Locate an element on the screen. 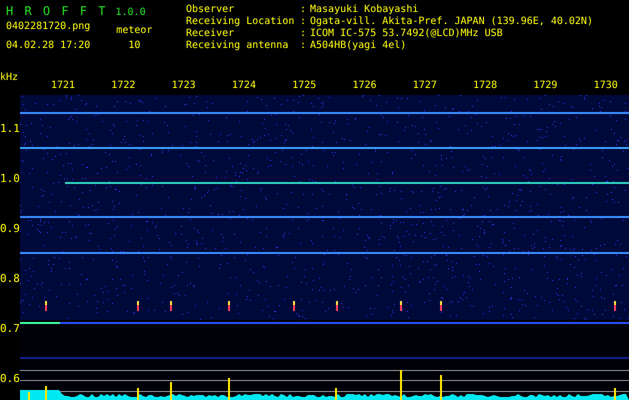 The height and width of the screenshot is (400, 629). time-axis-label: 1726 is located at coordinates (364, 86).